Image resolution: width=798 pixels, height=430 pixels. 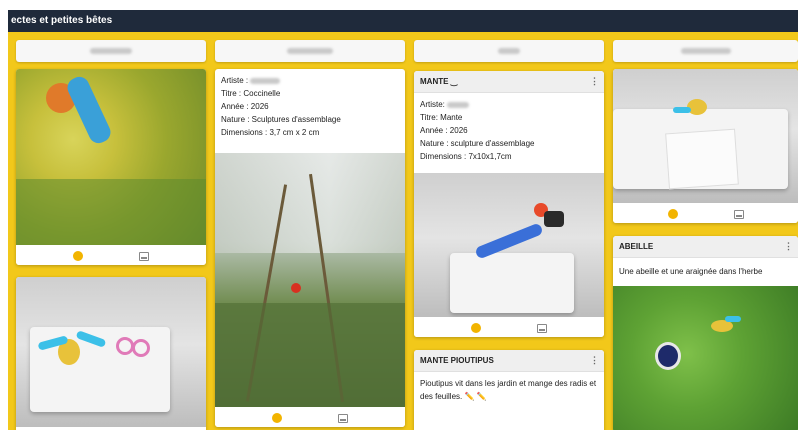 What do you see at coordinates (509, 245) in the screenshot?
I see `post-image-mante-sculpture` at bounding box center [509, 245].